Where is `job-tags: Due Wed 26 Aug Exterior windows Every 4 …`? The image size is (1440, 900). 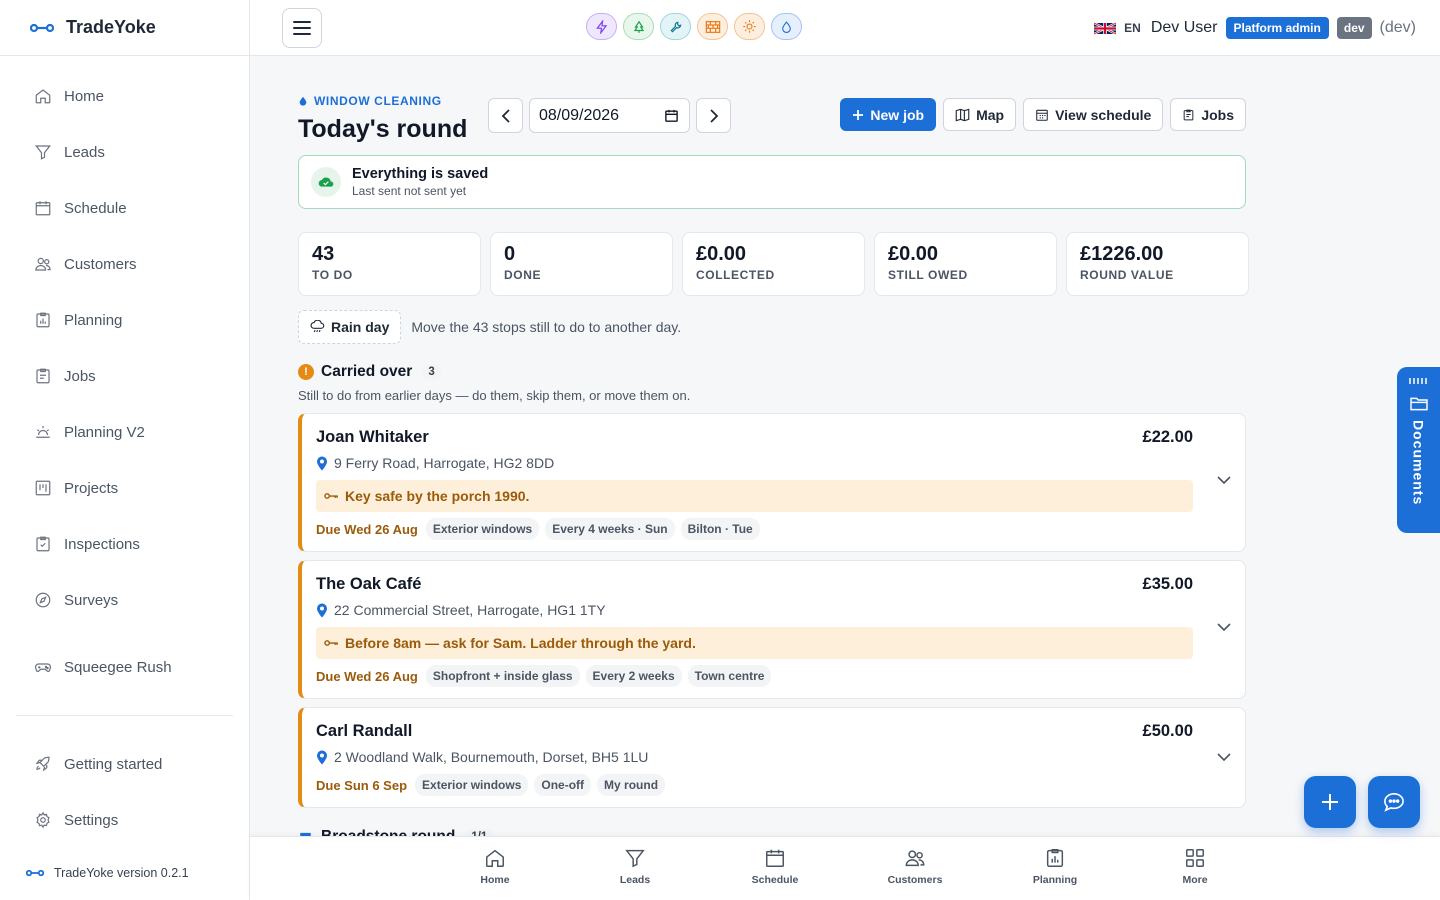
job-tags: Due Wed 26 Aug Exterior windows Every 4 … is located at coordinates (538, 529).